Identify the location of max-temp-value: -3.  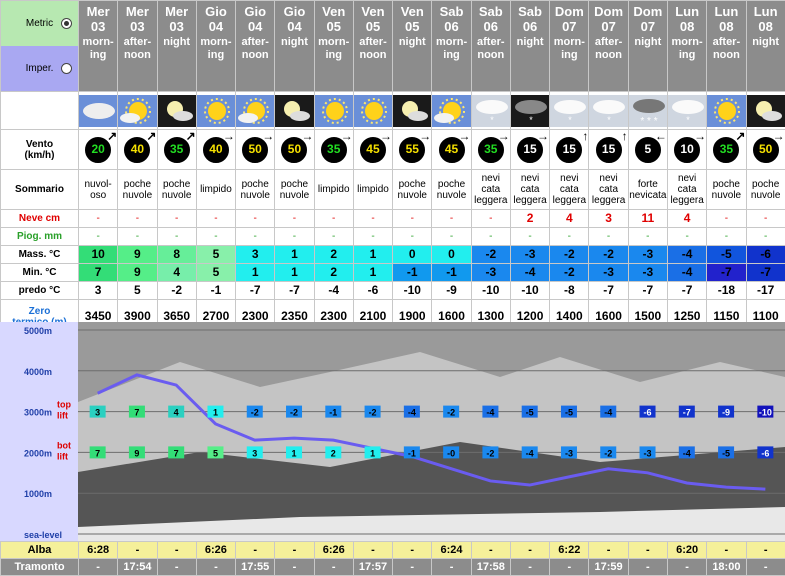
(530, 254).